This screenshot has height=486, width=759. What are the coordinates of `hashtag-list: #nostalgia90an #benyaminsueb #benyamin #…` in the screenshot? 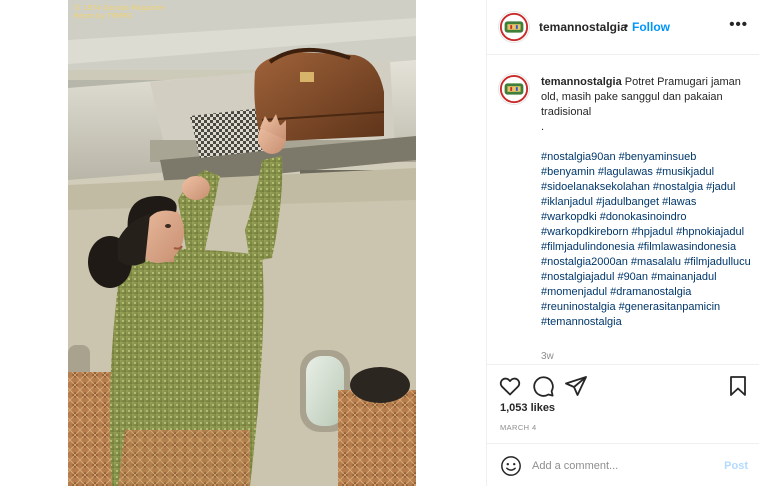 It's located at (646, 239).